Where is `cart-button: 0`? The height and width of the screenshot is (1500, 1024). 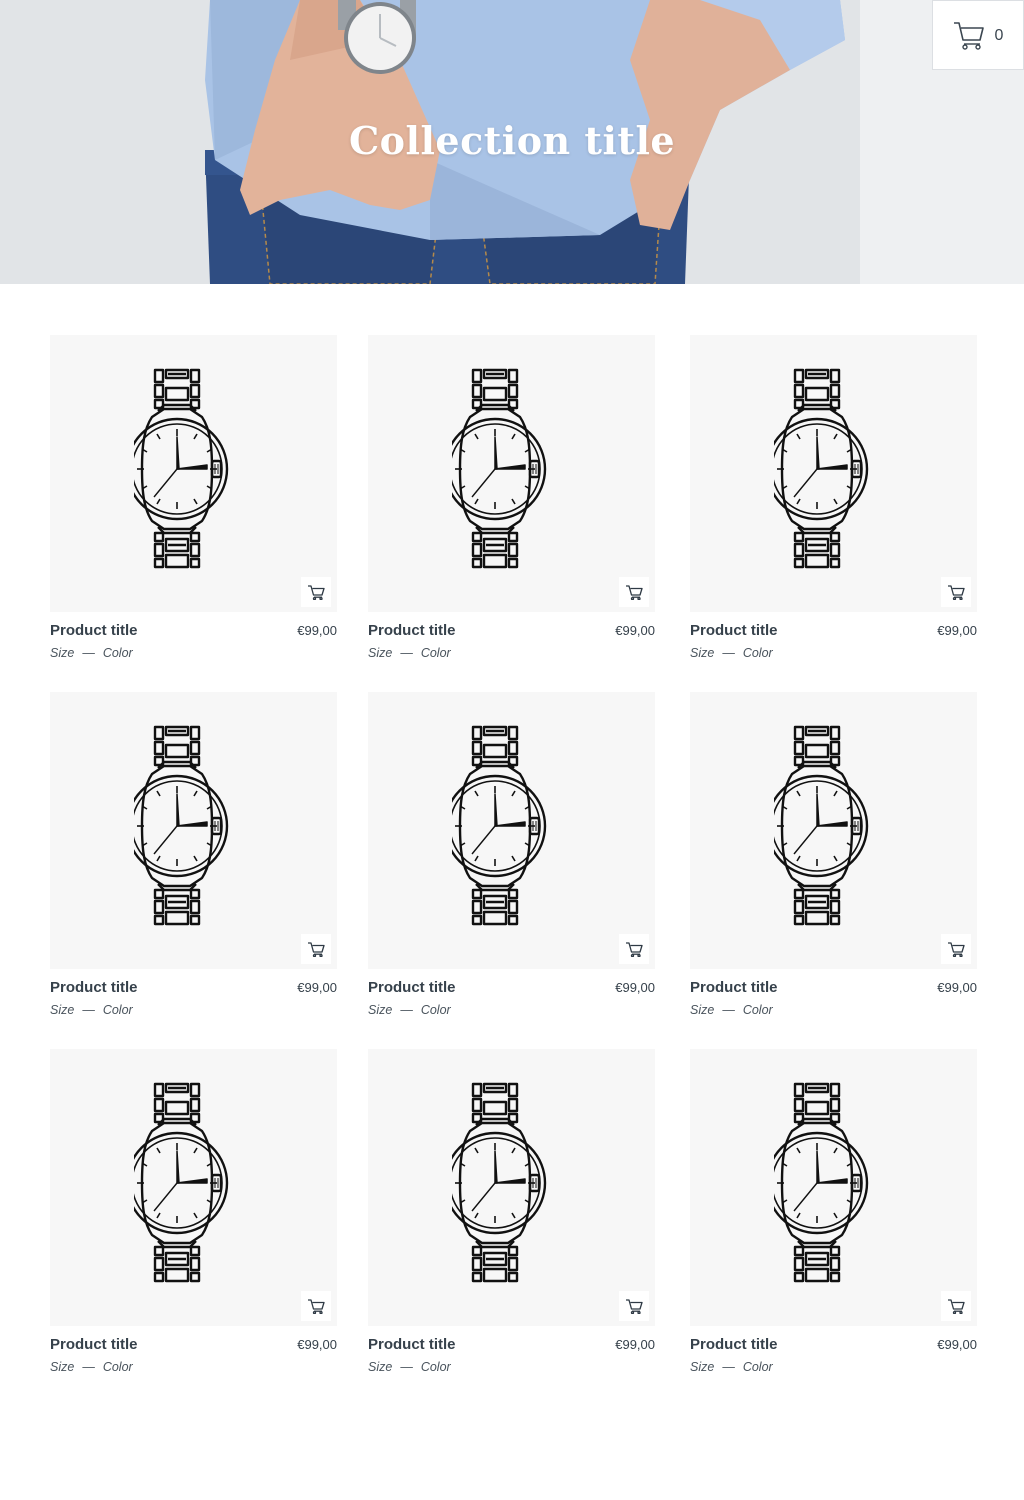
cart-button: 0 is located at coordinates (978, 35).